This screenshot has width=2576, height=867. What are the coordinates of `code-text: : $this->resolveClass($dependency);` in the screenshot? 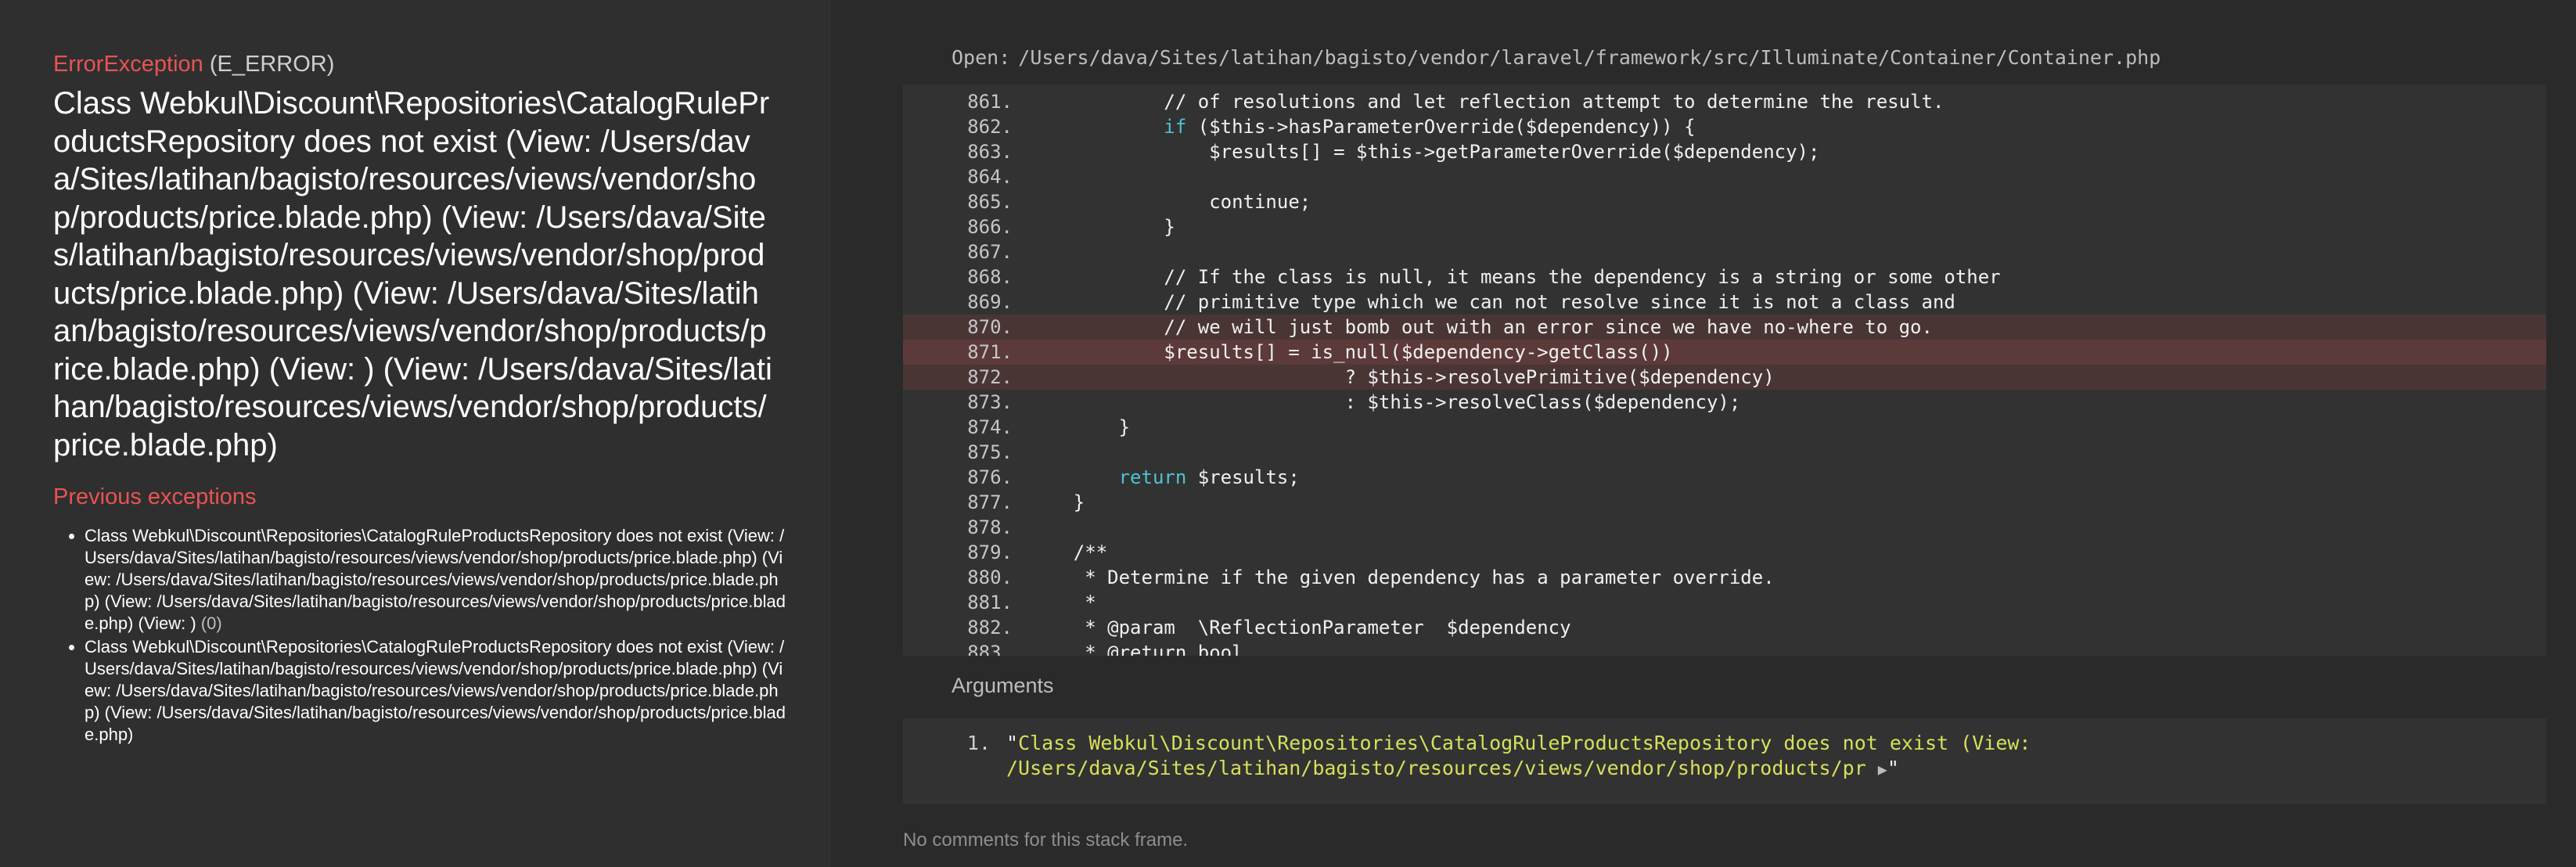 It's located at (1384, 402).